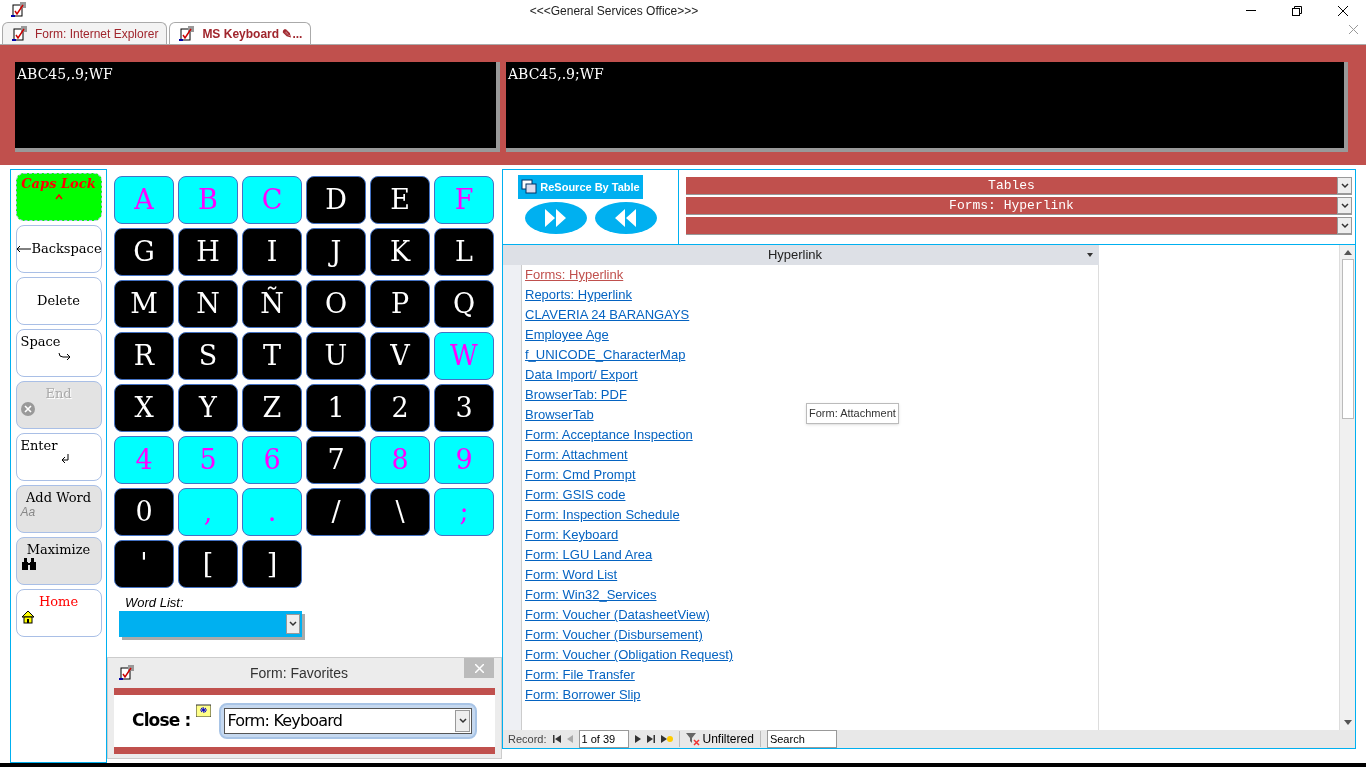 Image resolution: width=1366 pixels, height=767 pixels. Describe the element at coordinates (272, 356) in the screenshot. I see `key-button: T` at that location.